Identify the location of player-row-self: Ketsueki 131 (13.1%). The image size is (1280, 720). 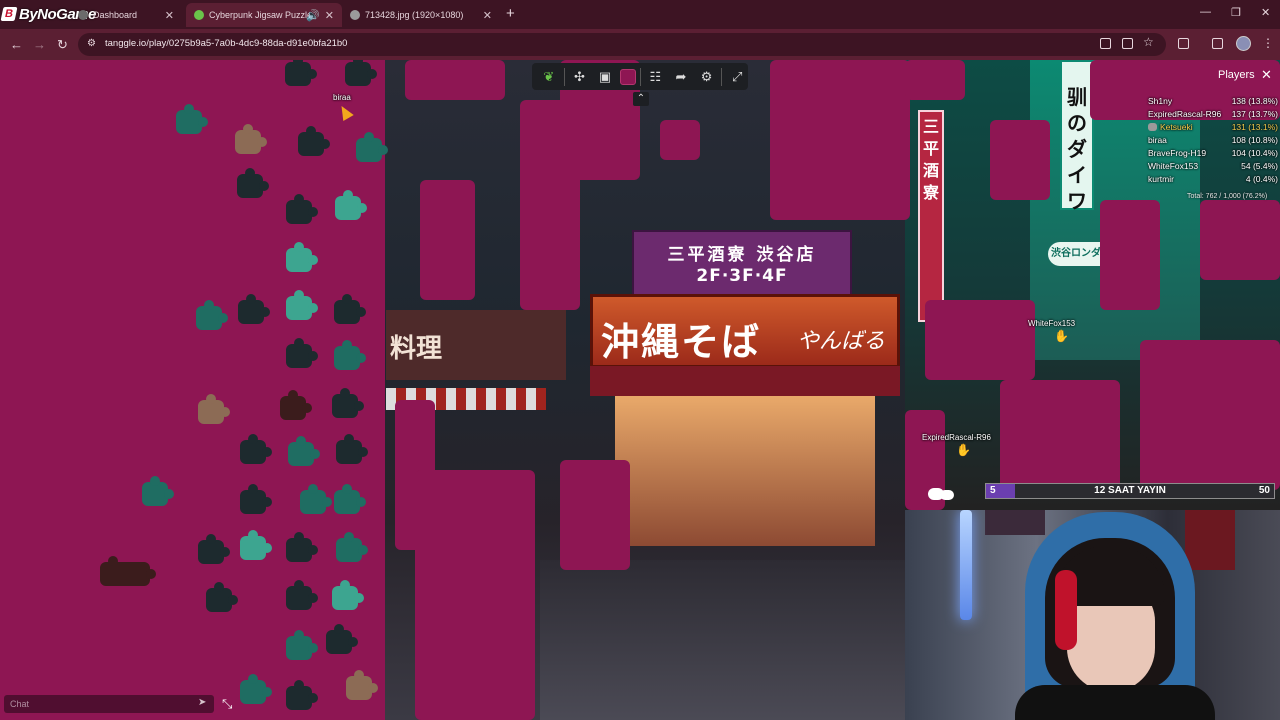
(1214, 128).